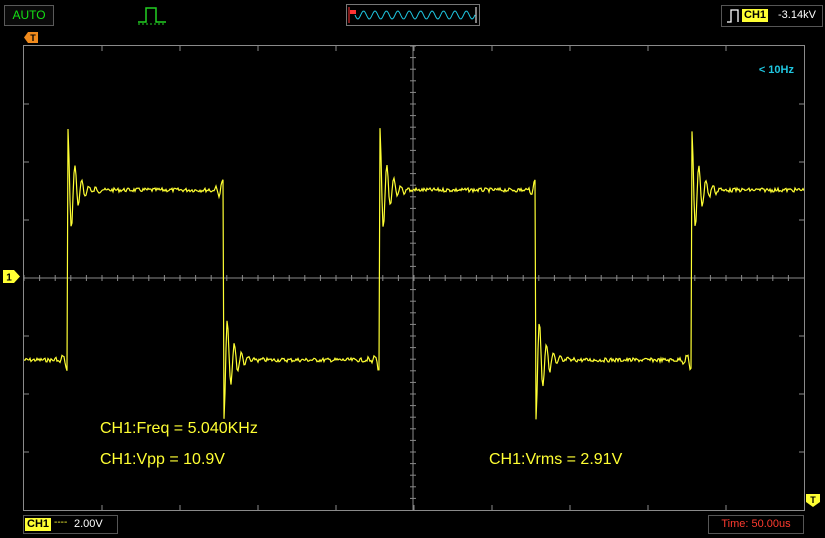 This screenshot has width=825, height=538. I want to click on pulse-trigger-icon, so click(152, 15).